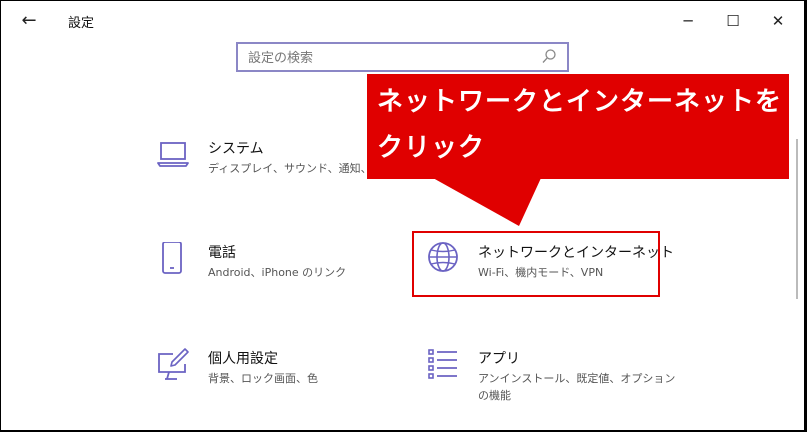 The height and width of the screenshot is (432, 807). What do you see at coordinates (431, 148) in the screenshot?
I see `callout-line: クリック` at bounding box center [431, 148].